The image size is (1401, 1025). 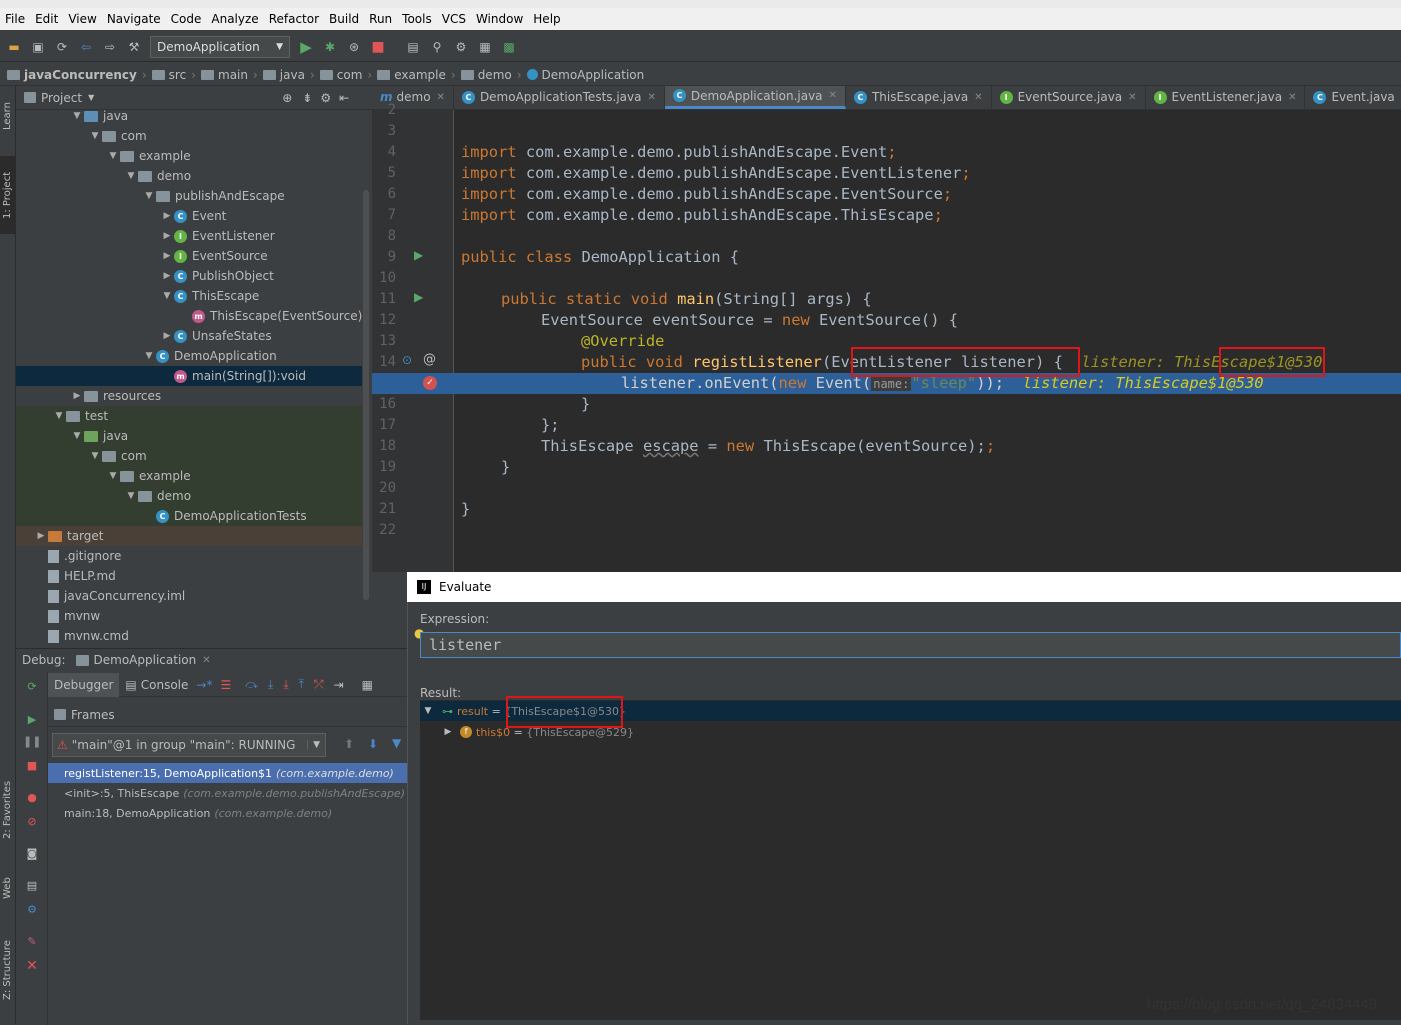 I want to click on editor-tab: CThisEscape.java✕, so click(x=919, y=97).